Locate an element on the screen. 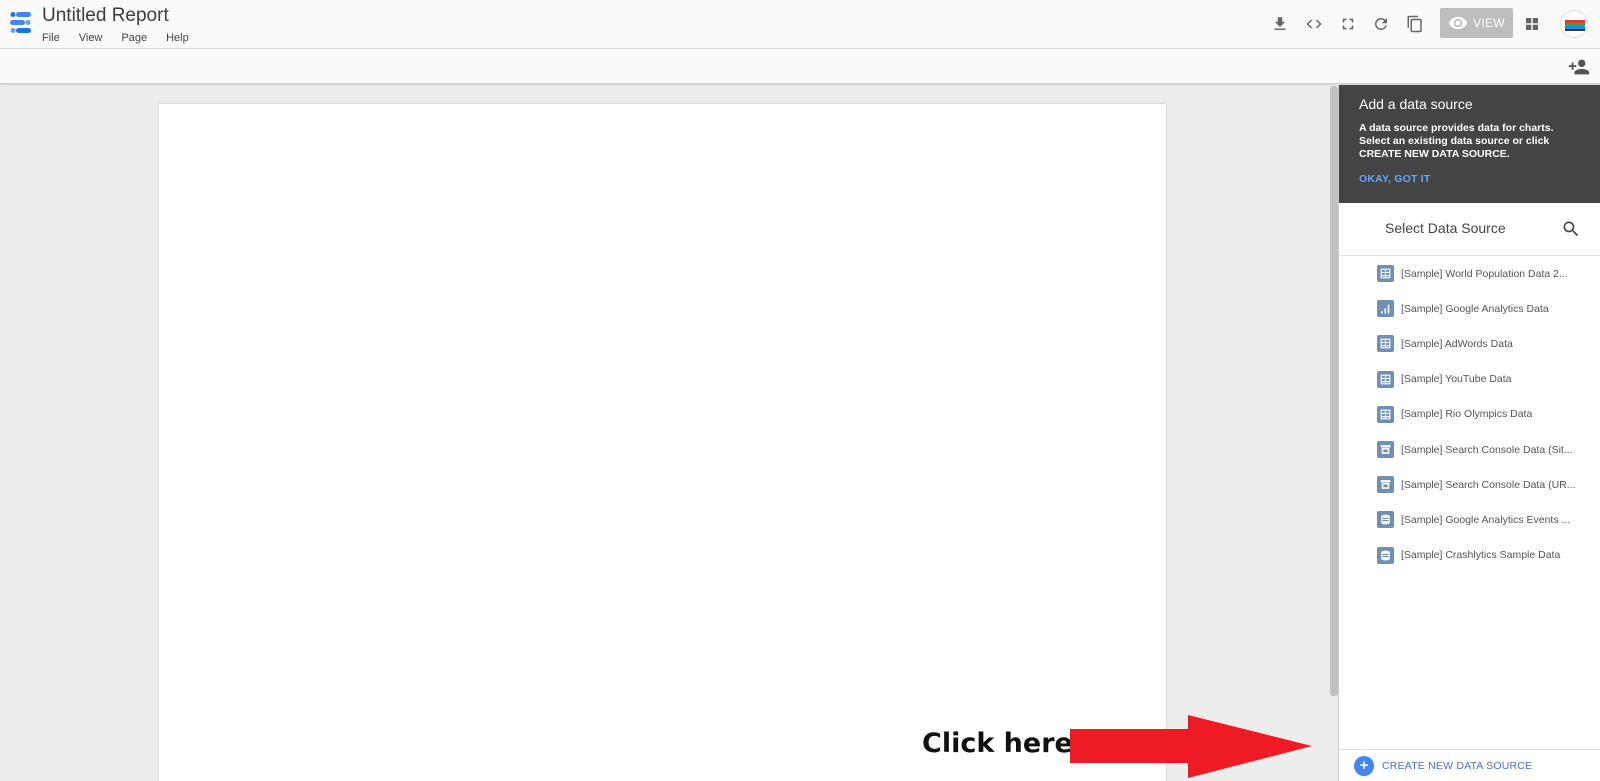  report-title: Untitled Report is located at coordinates (105, 16).